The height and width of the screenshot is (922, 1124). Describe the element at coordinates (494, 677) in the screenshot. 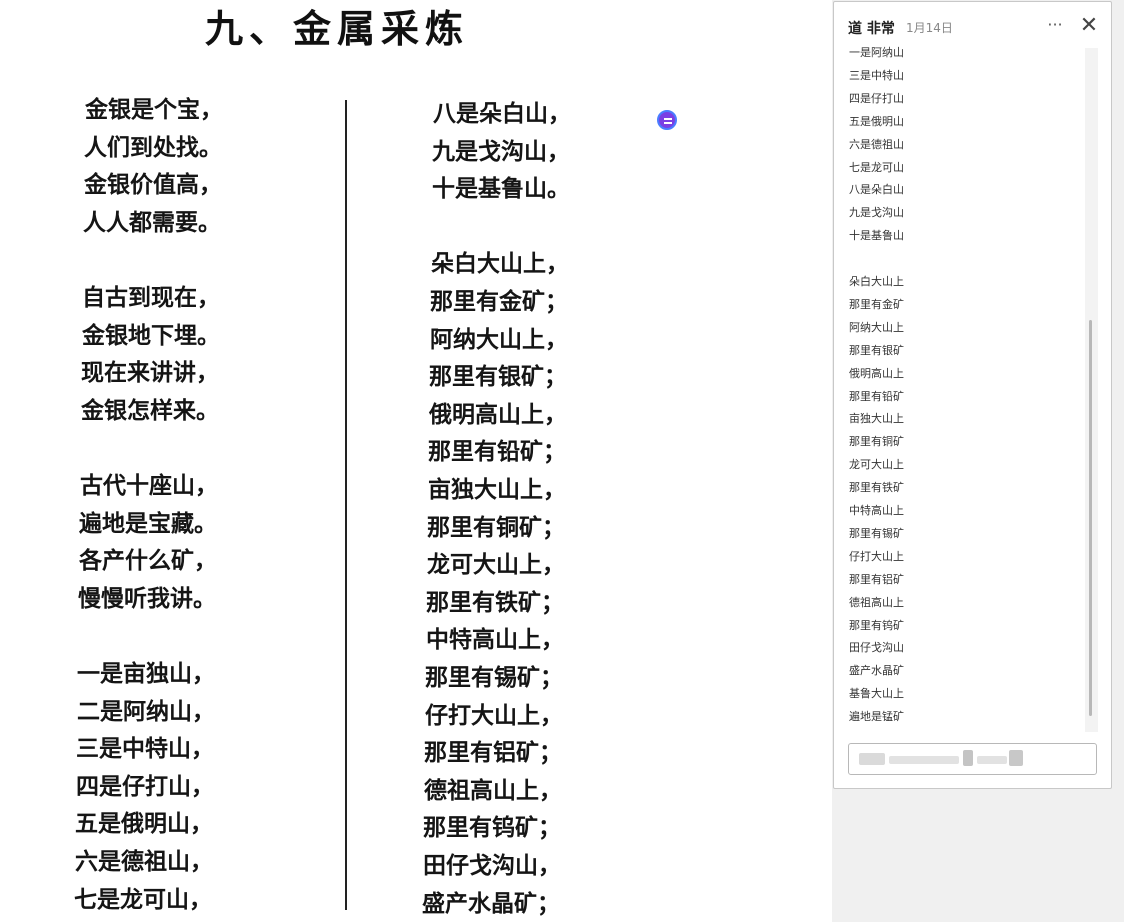

I see `poem-line: 那里有锡矿；` at that location.